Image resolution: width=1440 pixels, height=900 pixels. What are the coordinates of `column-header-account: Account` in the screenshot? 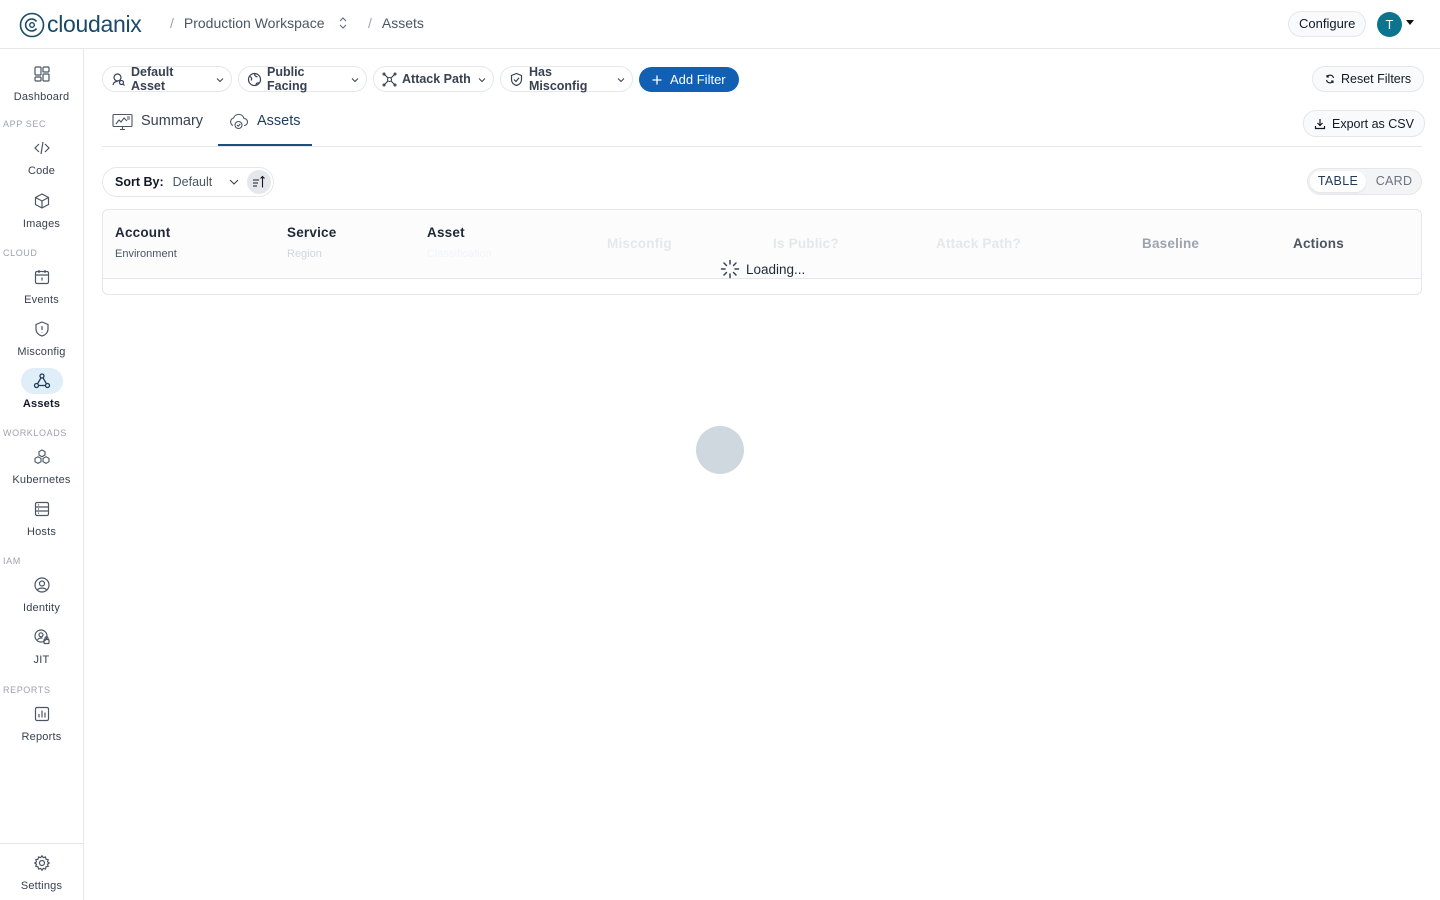 It's located at (142, 232).